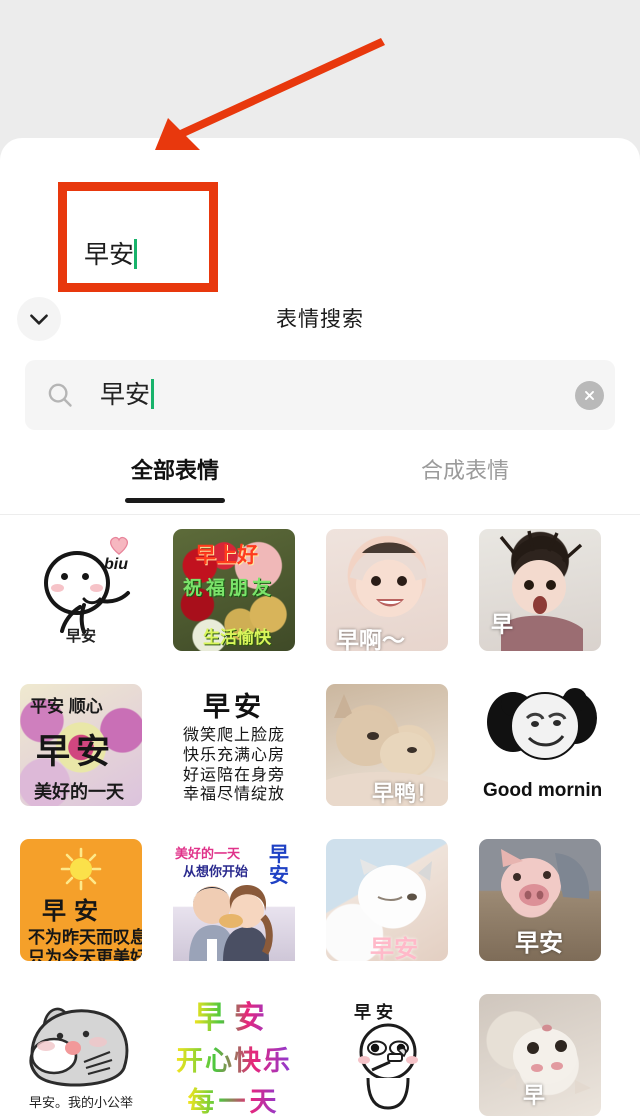 The width and height of the screenshot is (640, 1116). What do you see at coordinates (387, 1055) in the screenshot?
I see `sticker-figure-brushing-teeth: 早安` at bounding box center [387, 1055].